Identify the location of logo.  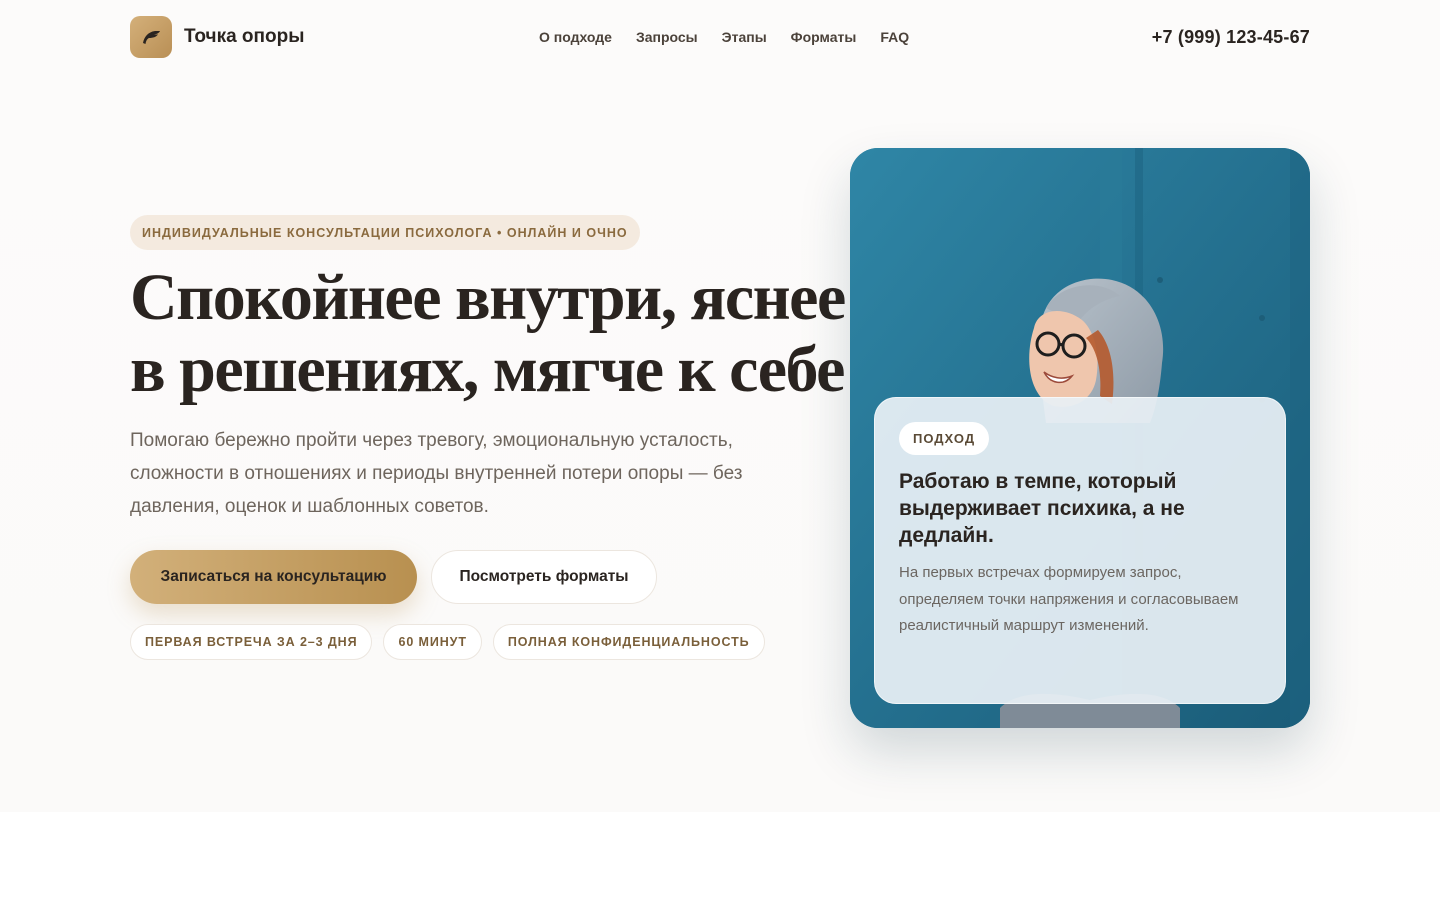
(151, 37).